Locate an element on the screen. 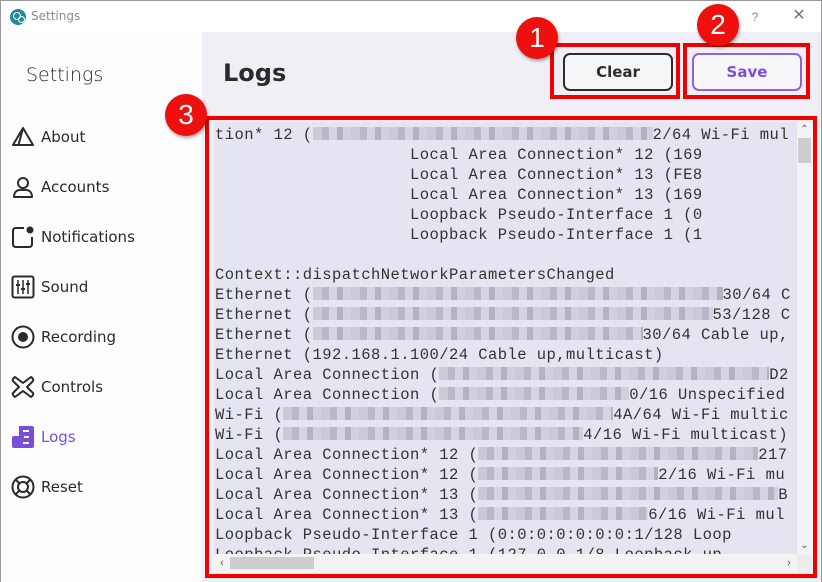  horizontal-scroll-thumb is located at coordinates (272, 563).